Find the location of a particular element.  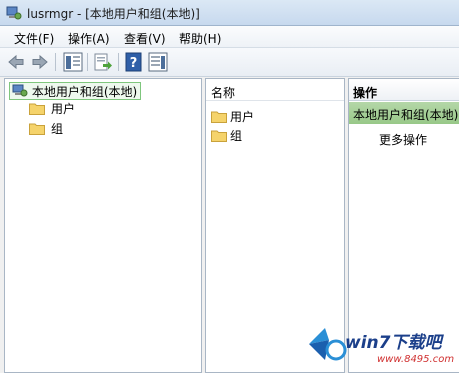

actions-header: 操作 is located at coordinates (404, 90).